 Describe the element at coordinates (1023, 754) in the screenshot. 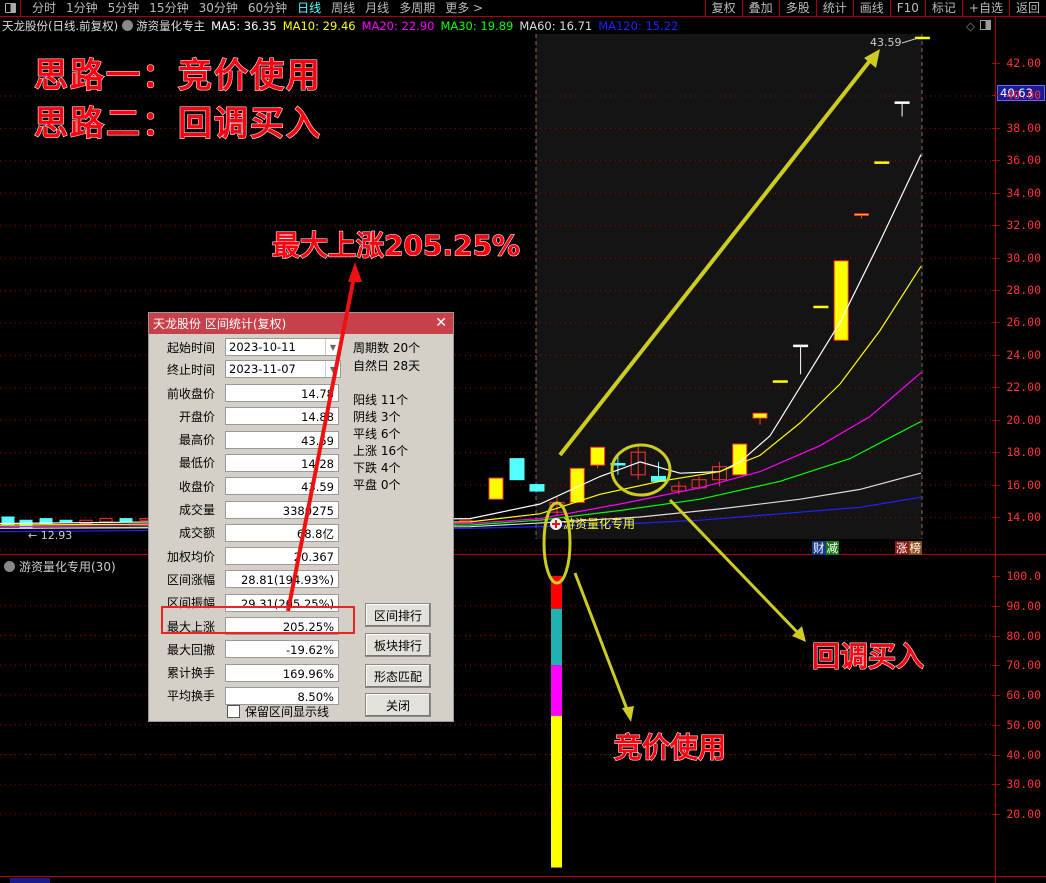

I see `sub-tick-label: 40.00` at that location.